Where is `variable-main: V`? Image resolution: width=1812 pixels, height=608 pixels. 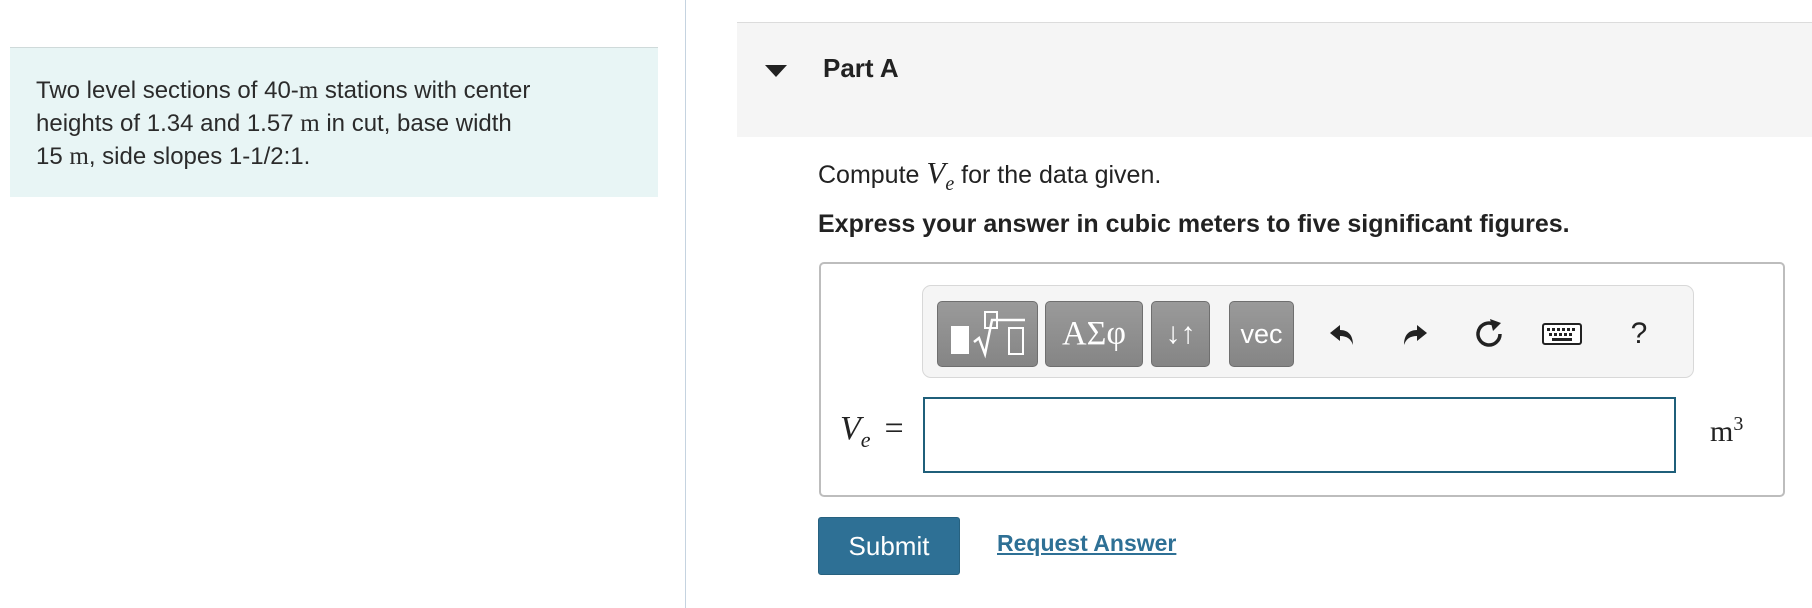 variable-main: V is located at coordinates (936, 172).